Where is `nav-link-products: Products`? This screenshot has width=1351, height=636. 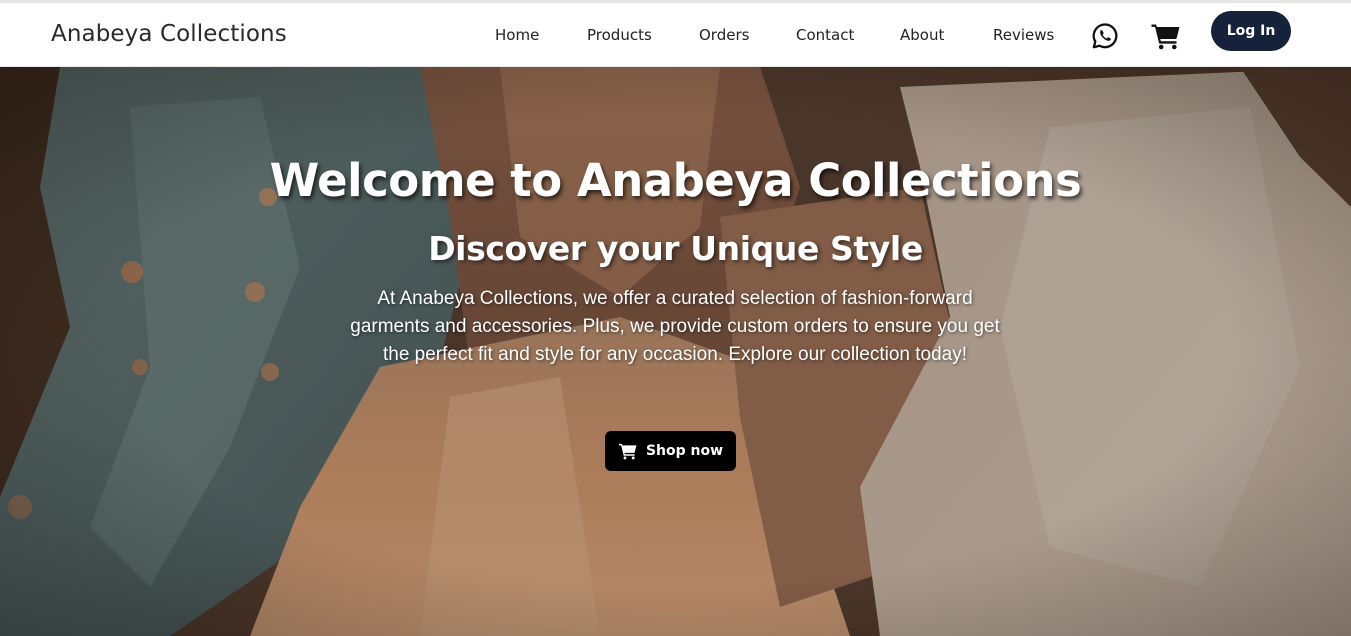 nav-link-products: Products is located at coordinates (619, 35).